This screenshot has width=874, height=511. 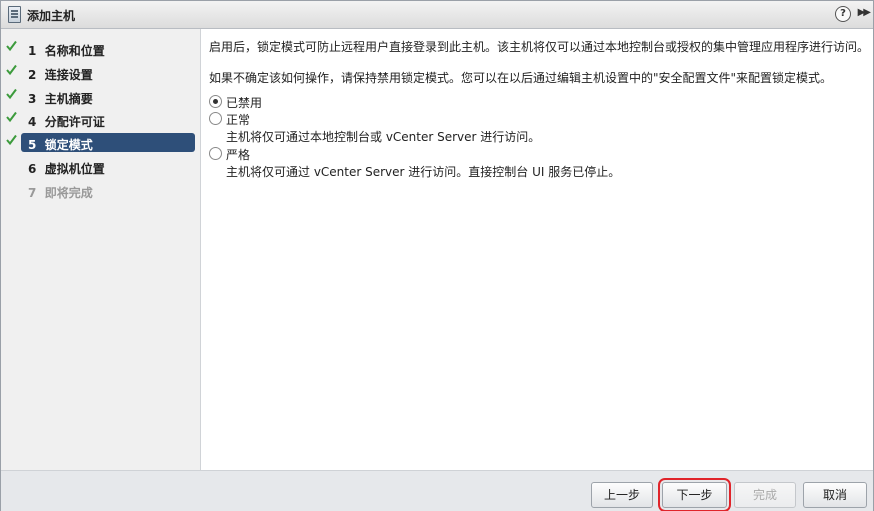 What do you see at coordinates (68, 145) in the screenshot?
I see `step-label: 锁定模式` at bounding box center [68, 145].